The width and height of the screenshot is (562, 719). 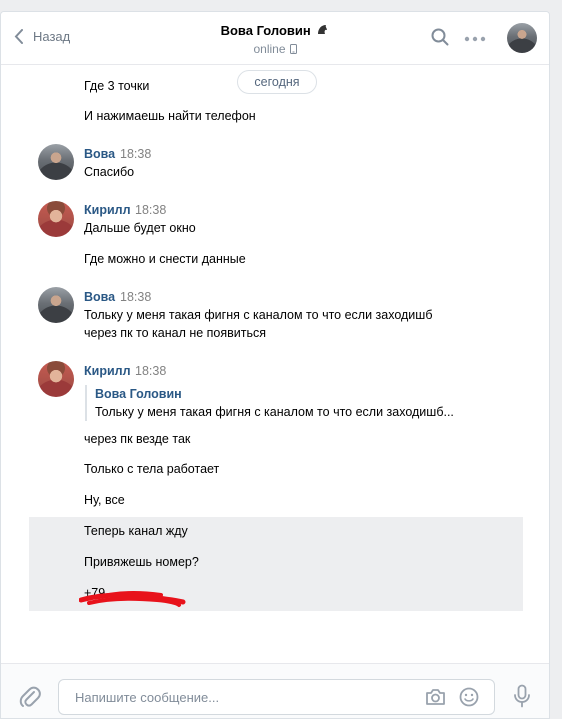 I want to click on message-text: через пк везде так, so click(x=137, y=439).